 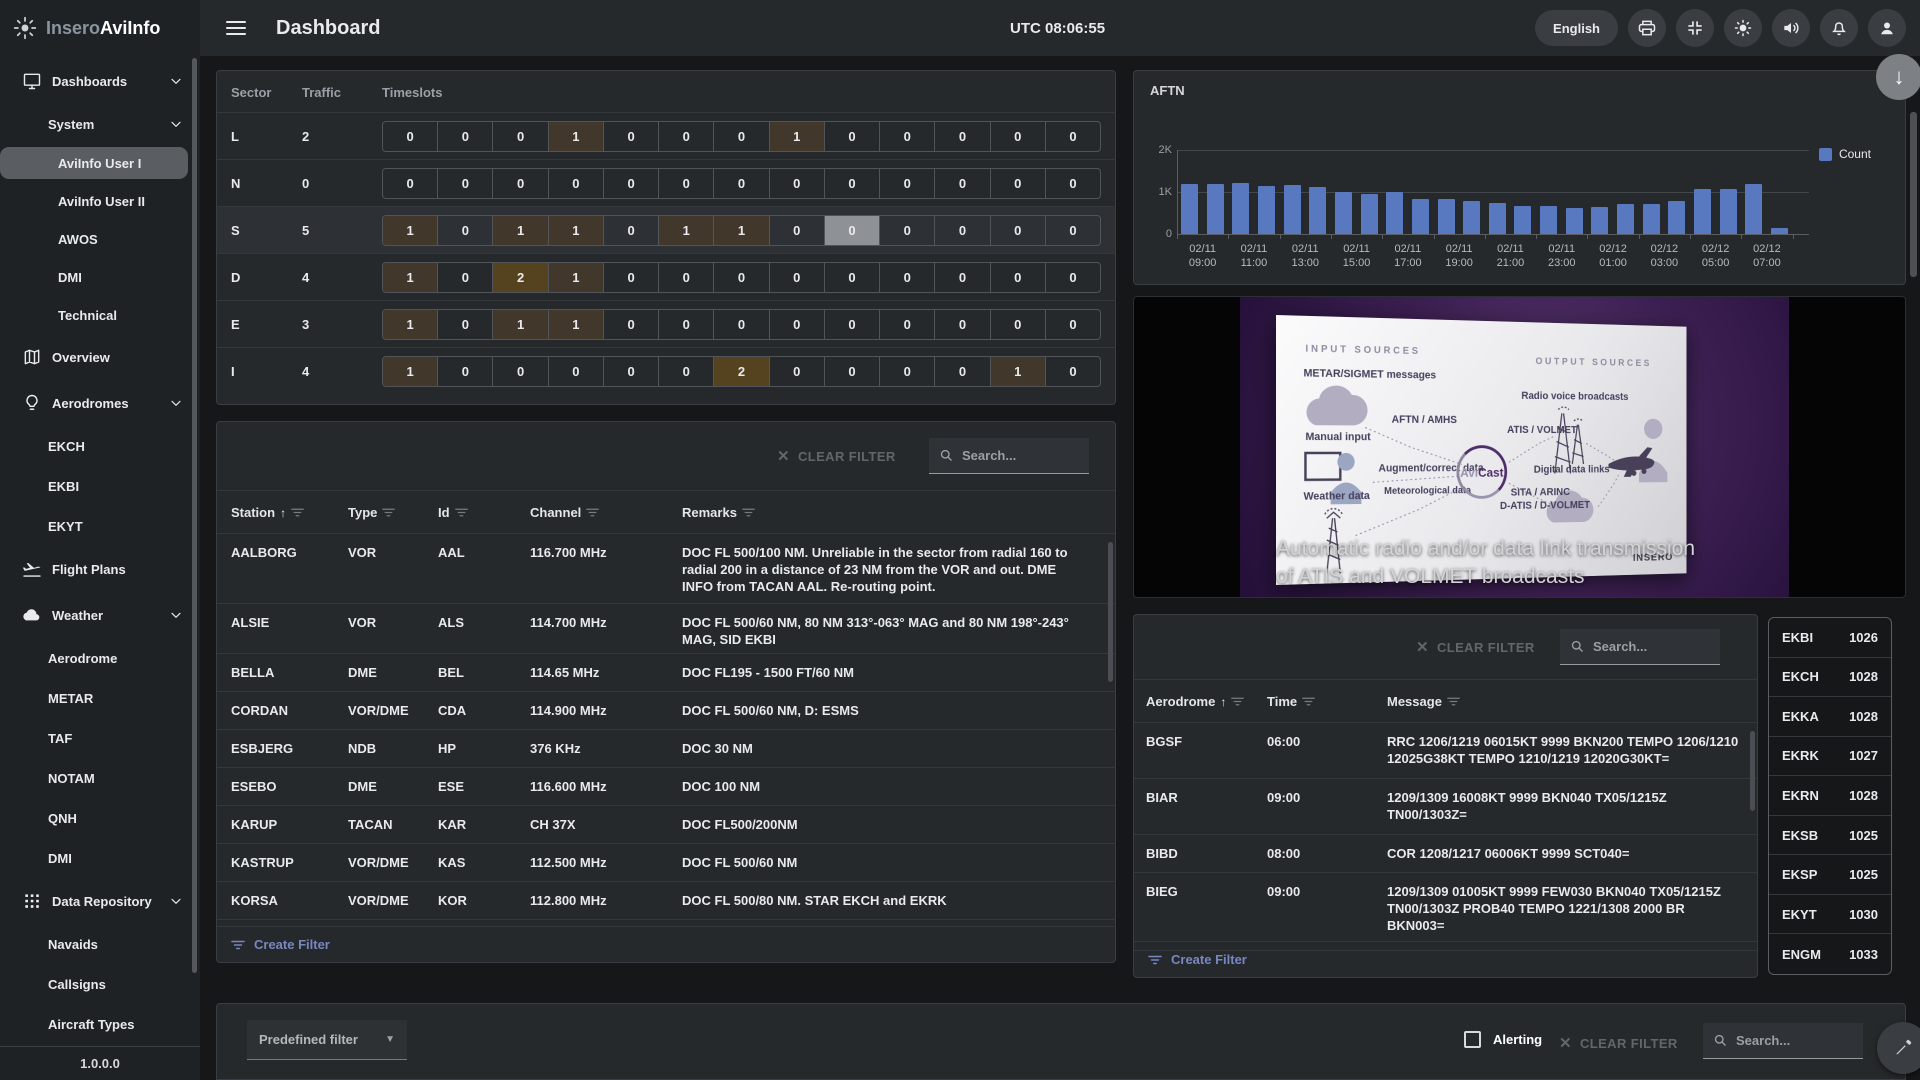 I want to click on sector-row-e: E31011000000000, so click(x=666, y=324).